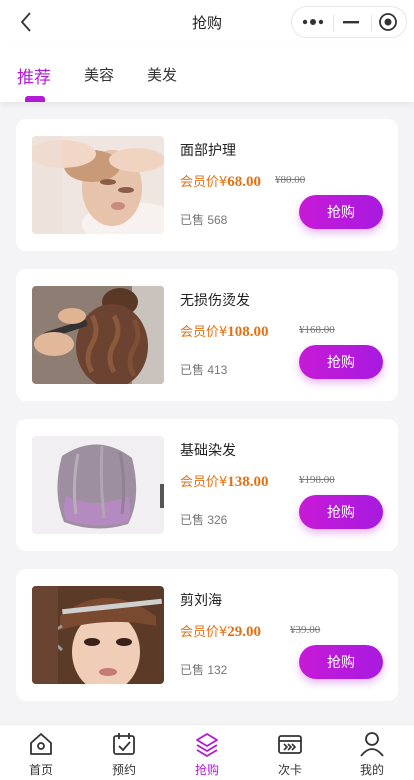  Describe the element at coordinates (98, 635) in the screenshot. I see `bangs-cut-photo` at that location.